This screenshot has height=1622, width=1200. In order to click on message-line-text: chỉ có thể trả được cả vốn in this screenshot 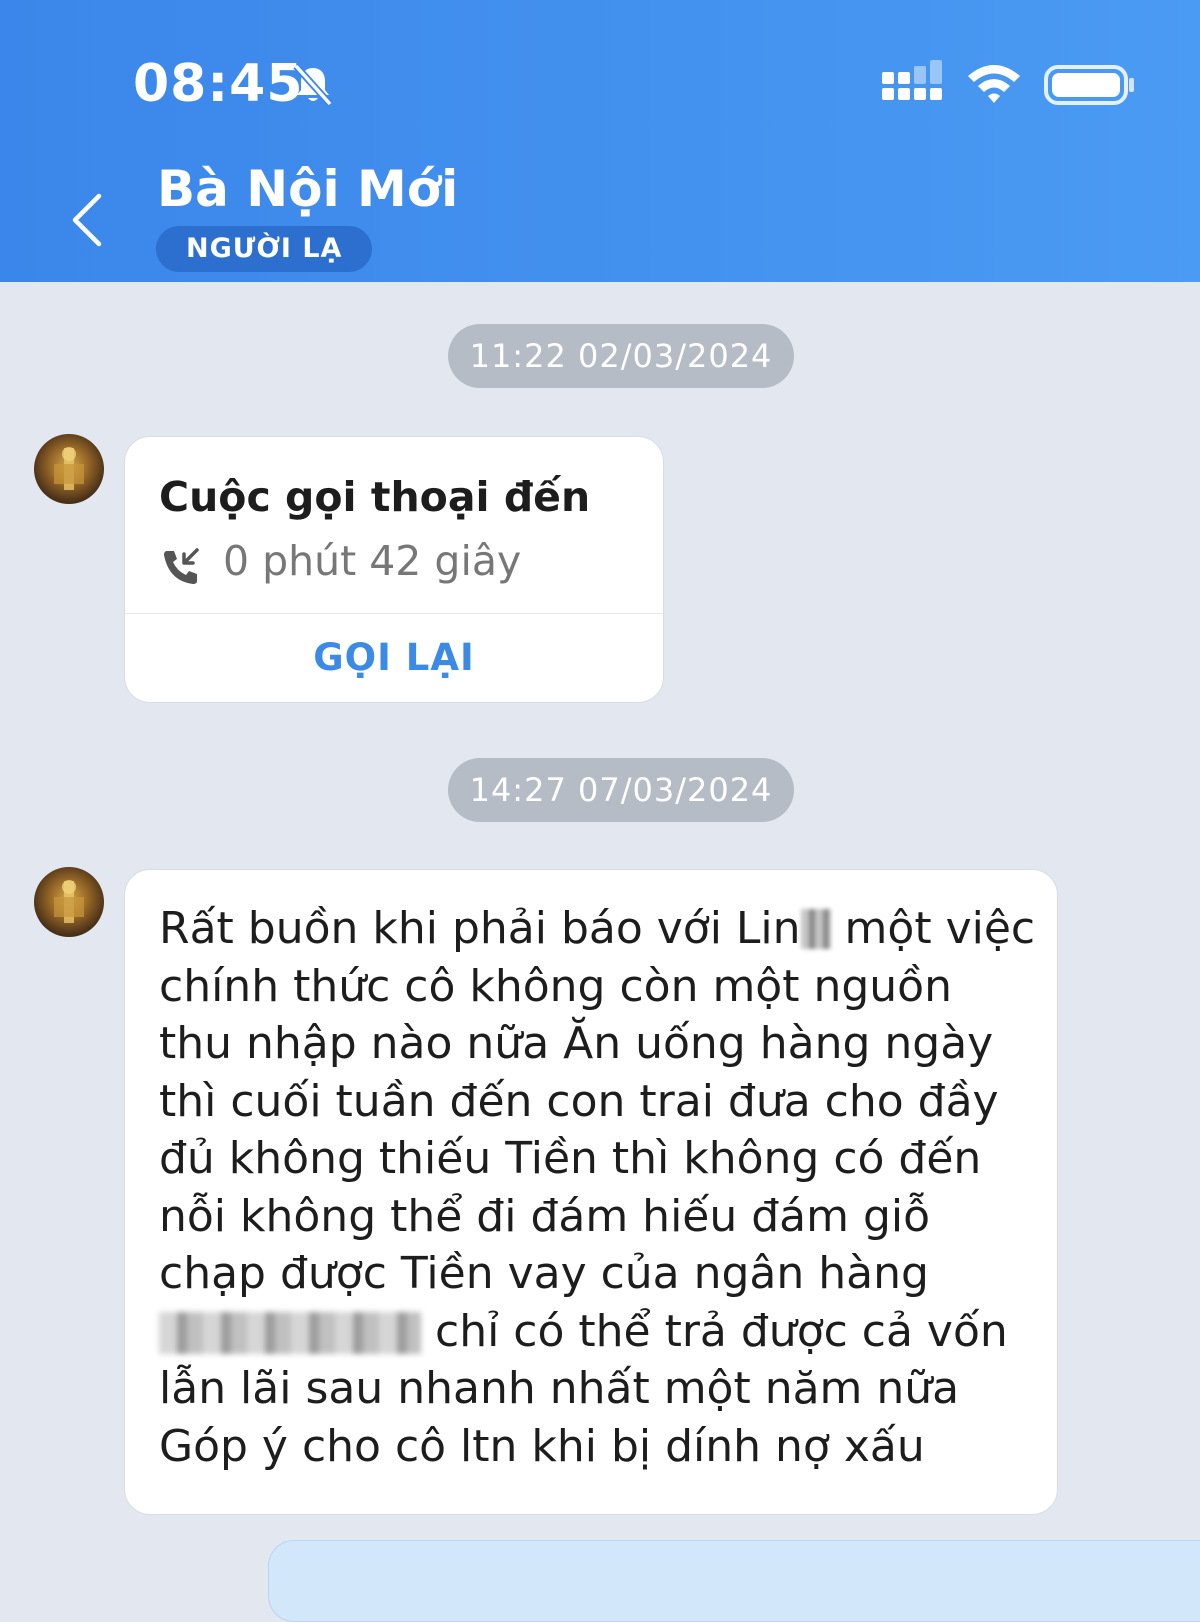, I will do `click(721, 1331)`.